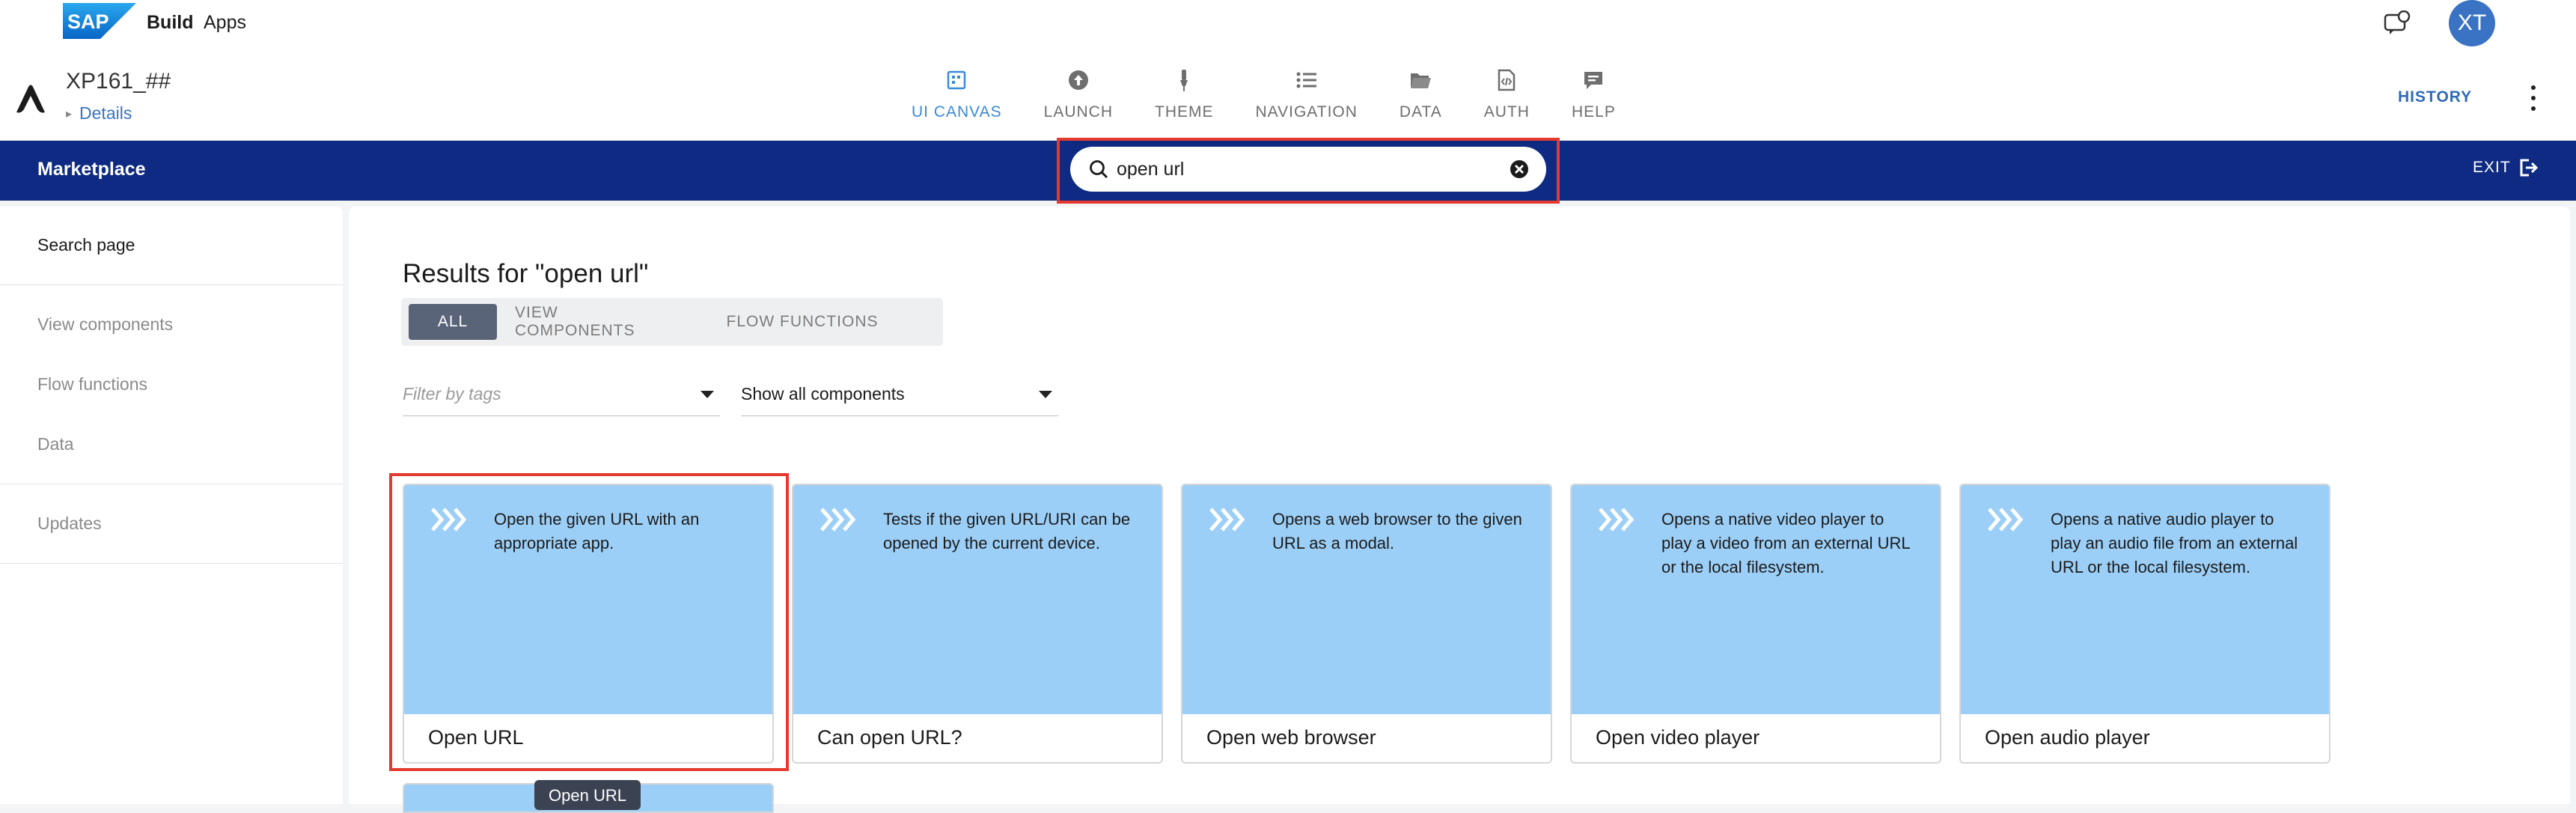 This screenshot has width=2576, height=813. I want to click on user-avatar: XT, so click(2472, 23).